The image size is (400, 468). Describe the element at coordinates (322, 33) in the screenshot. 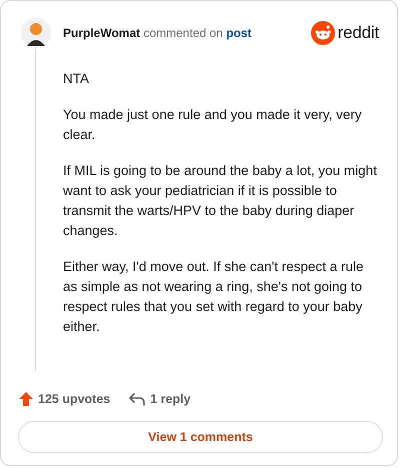

I see `alien-logo-icon` at that location.